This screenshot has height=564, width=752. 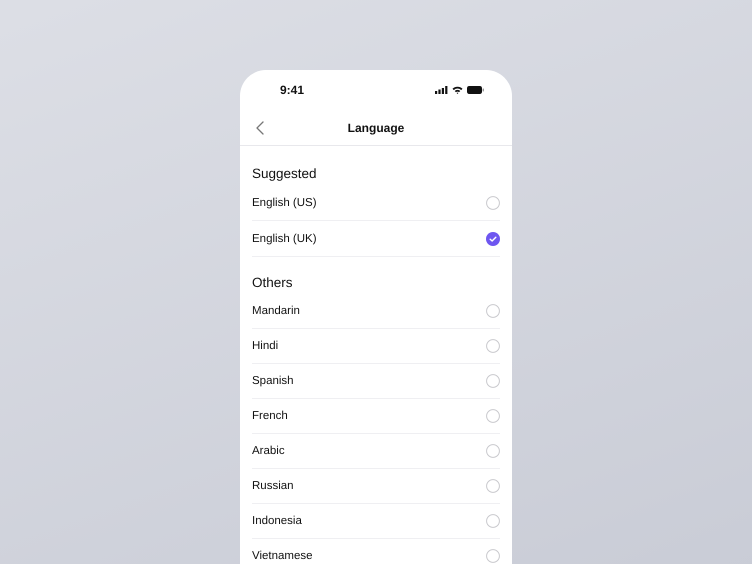 What do you see at coordinates (376, 551) in the screenshot?
I see `language-option: Vietnamese` at bounding box center [376, 551].